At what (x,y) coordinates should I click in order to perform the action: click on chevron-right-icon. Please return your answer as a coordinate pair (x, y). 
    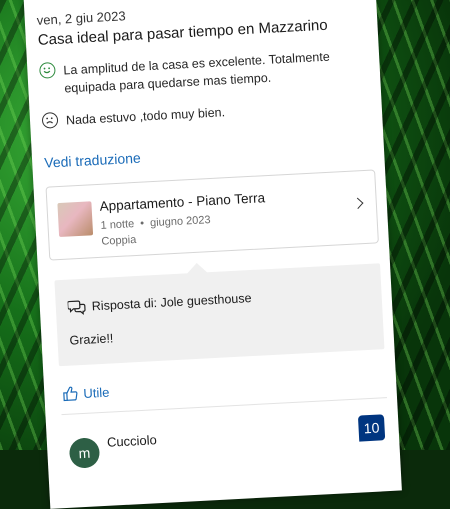
    Looking at the image, I should click on (358, 203).